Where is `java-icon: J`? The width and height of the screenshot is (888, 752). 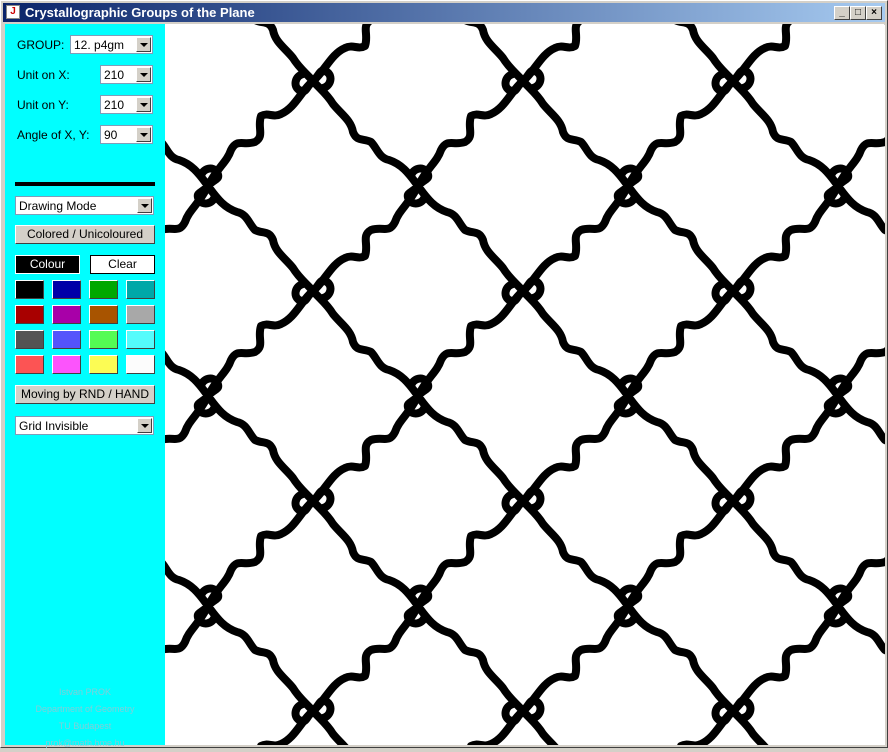
java-icon: J is located at coordinates (13, 12).